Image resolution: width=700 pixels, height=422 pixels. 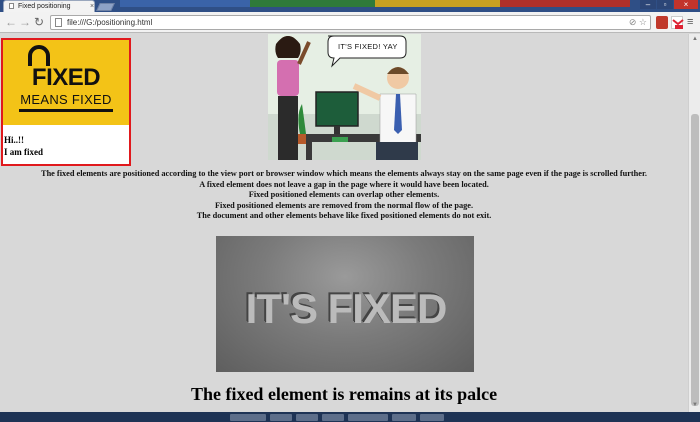 I want to click on tabstrip-stripe-green, so click(x=312, y=3).